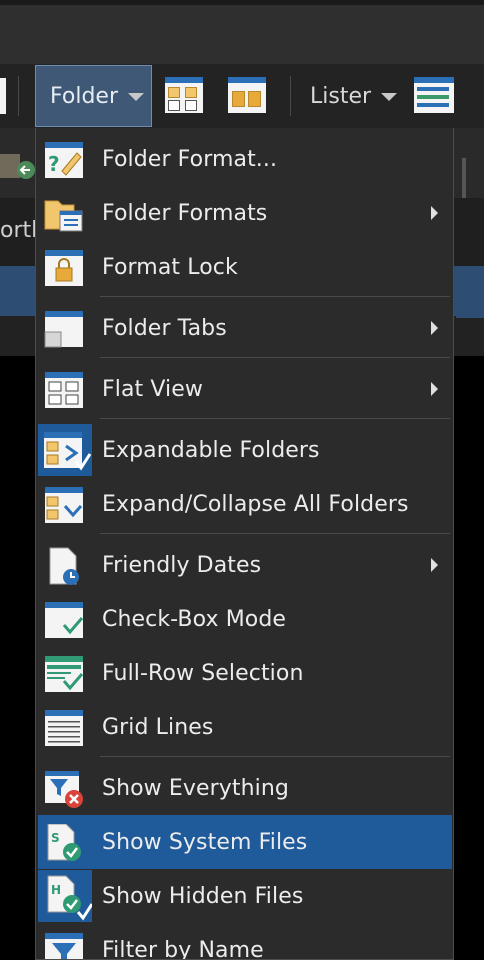 Image resolution: width=484 pixels, height=960 pixels. Describe the element at coordinates (56, 890) in the screenshot. I see `svg-text: H` at that location.